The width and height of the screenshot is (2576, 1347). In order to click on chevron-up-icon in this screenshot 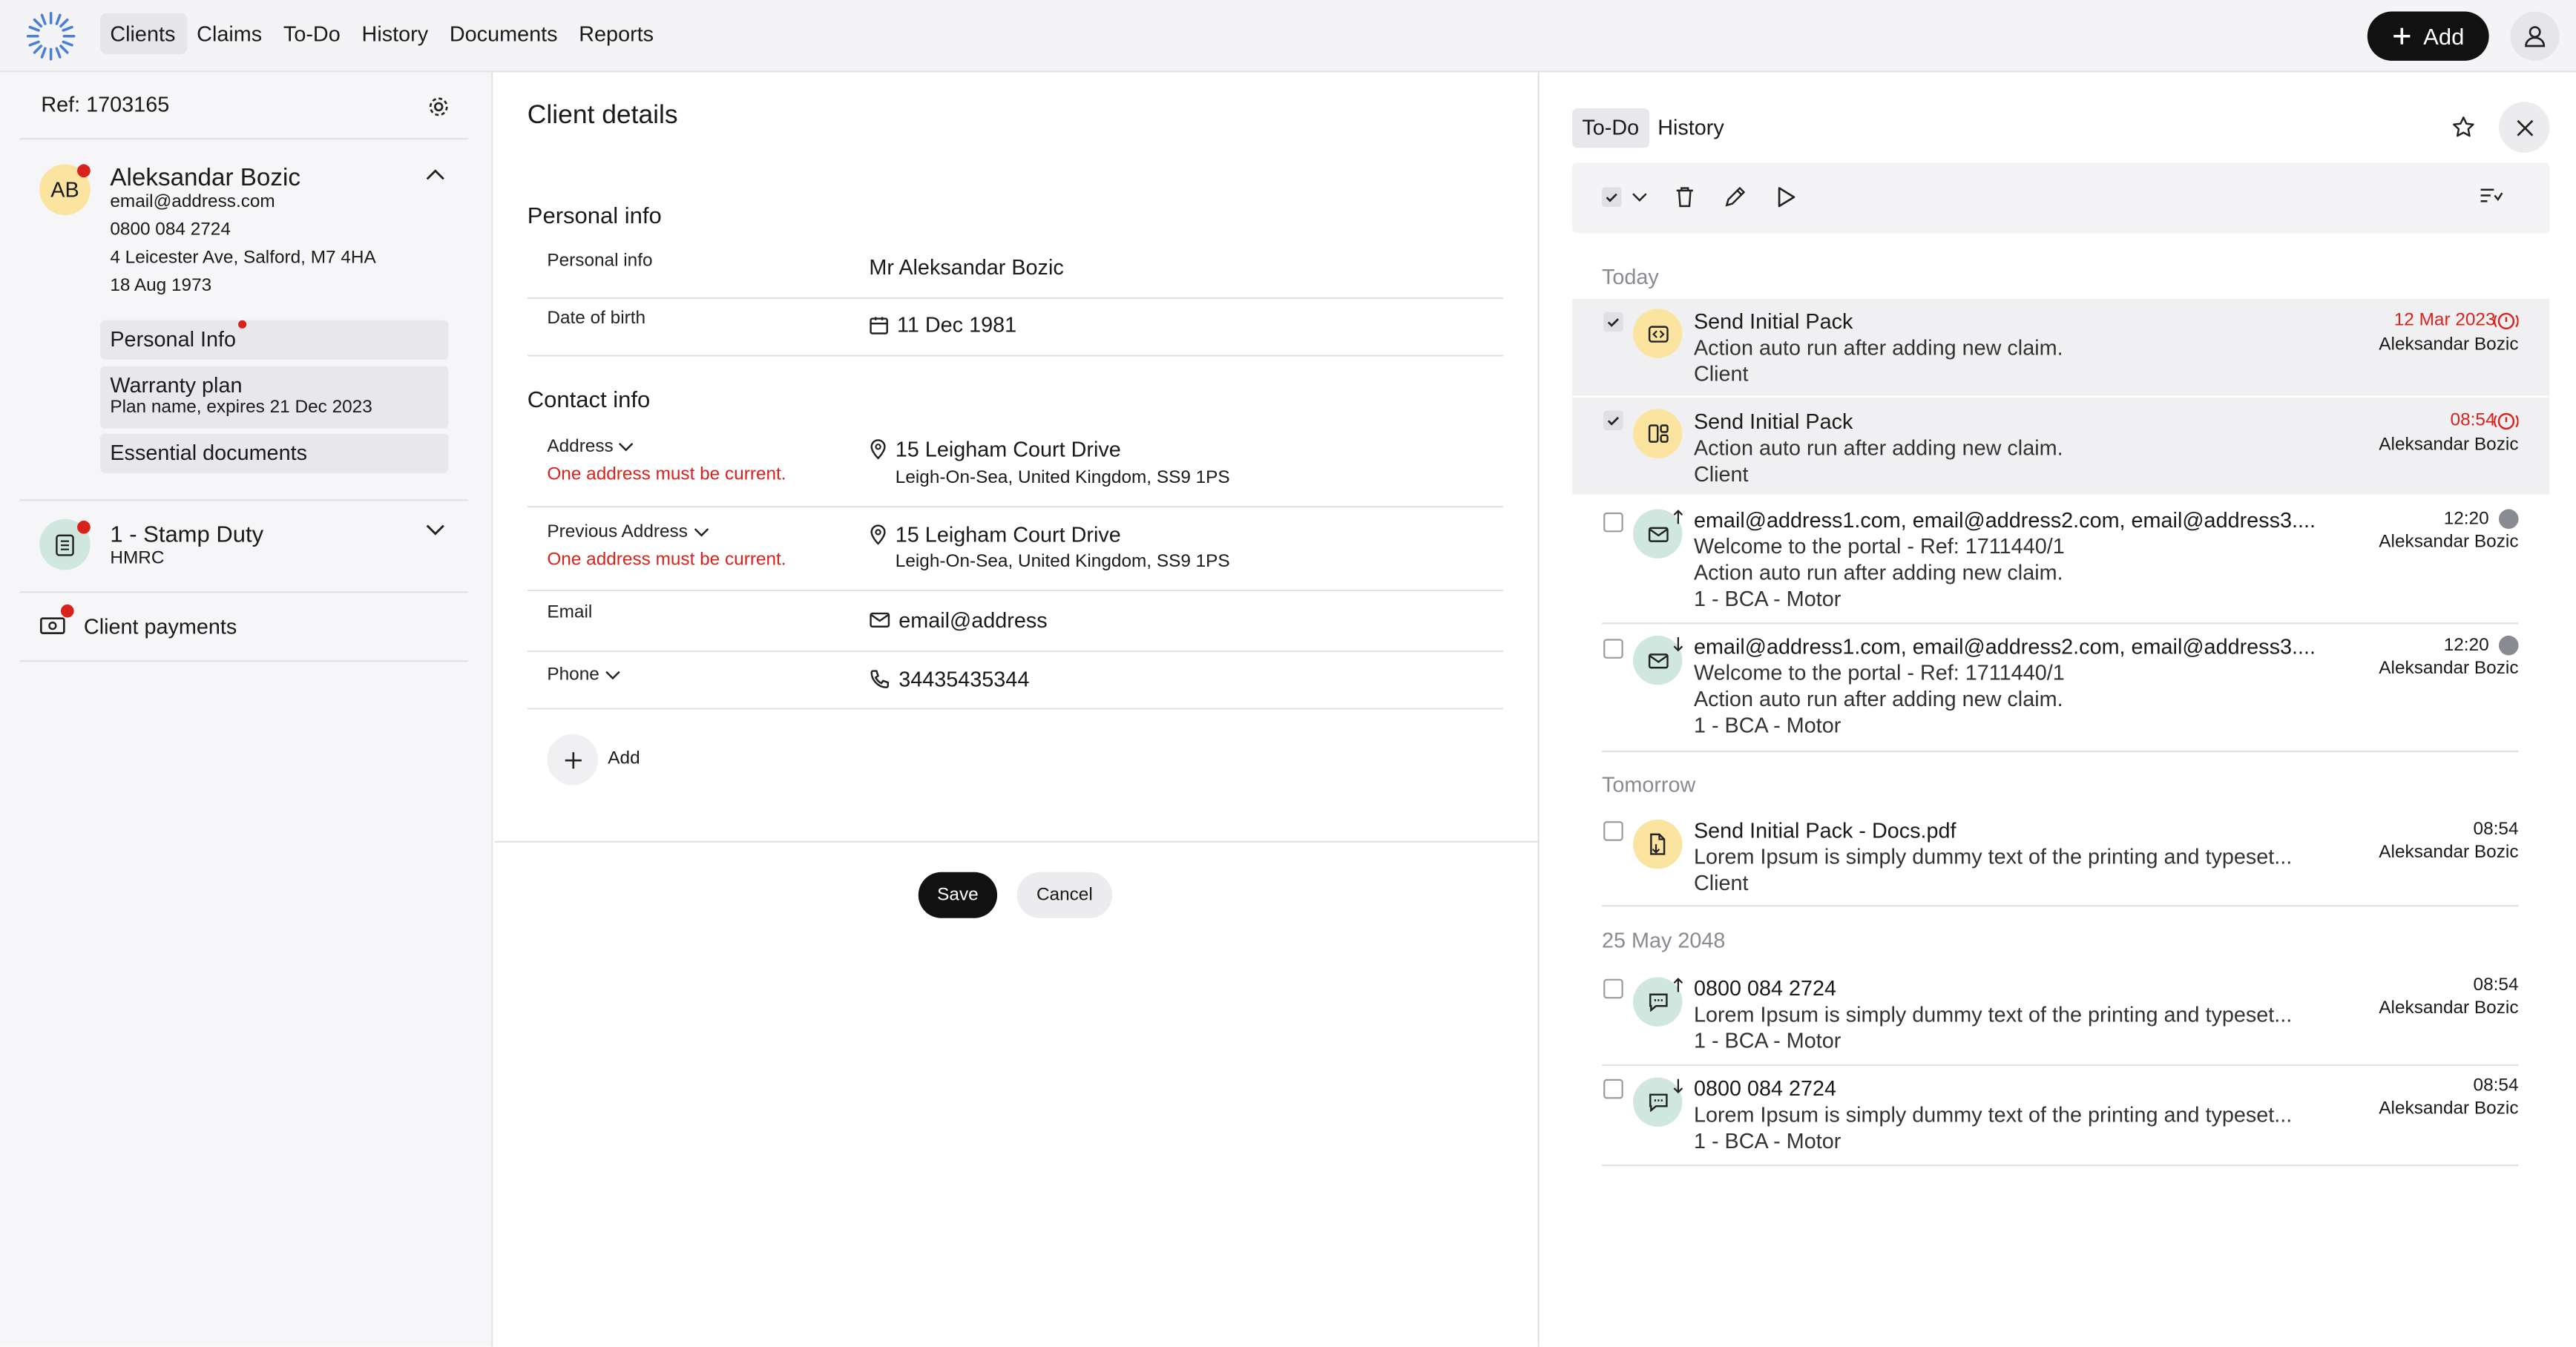, I will do `click(436, 174)`.